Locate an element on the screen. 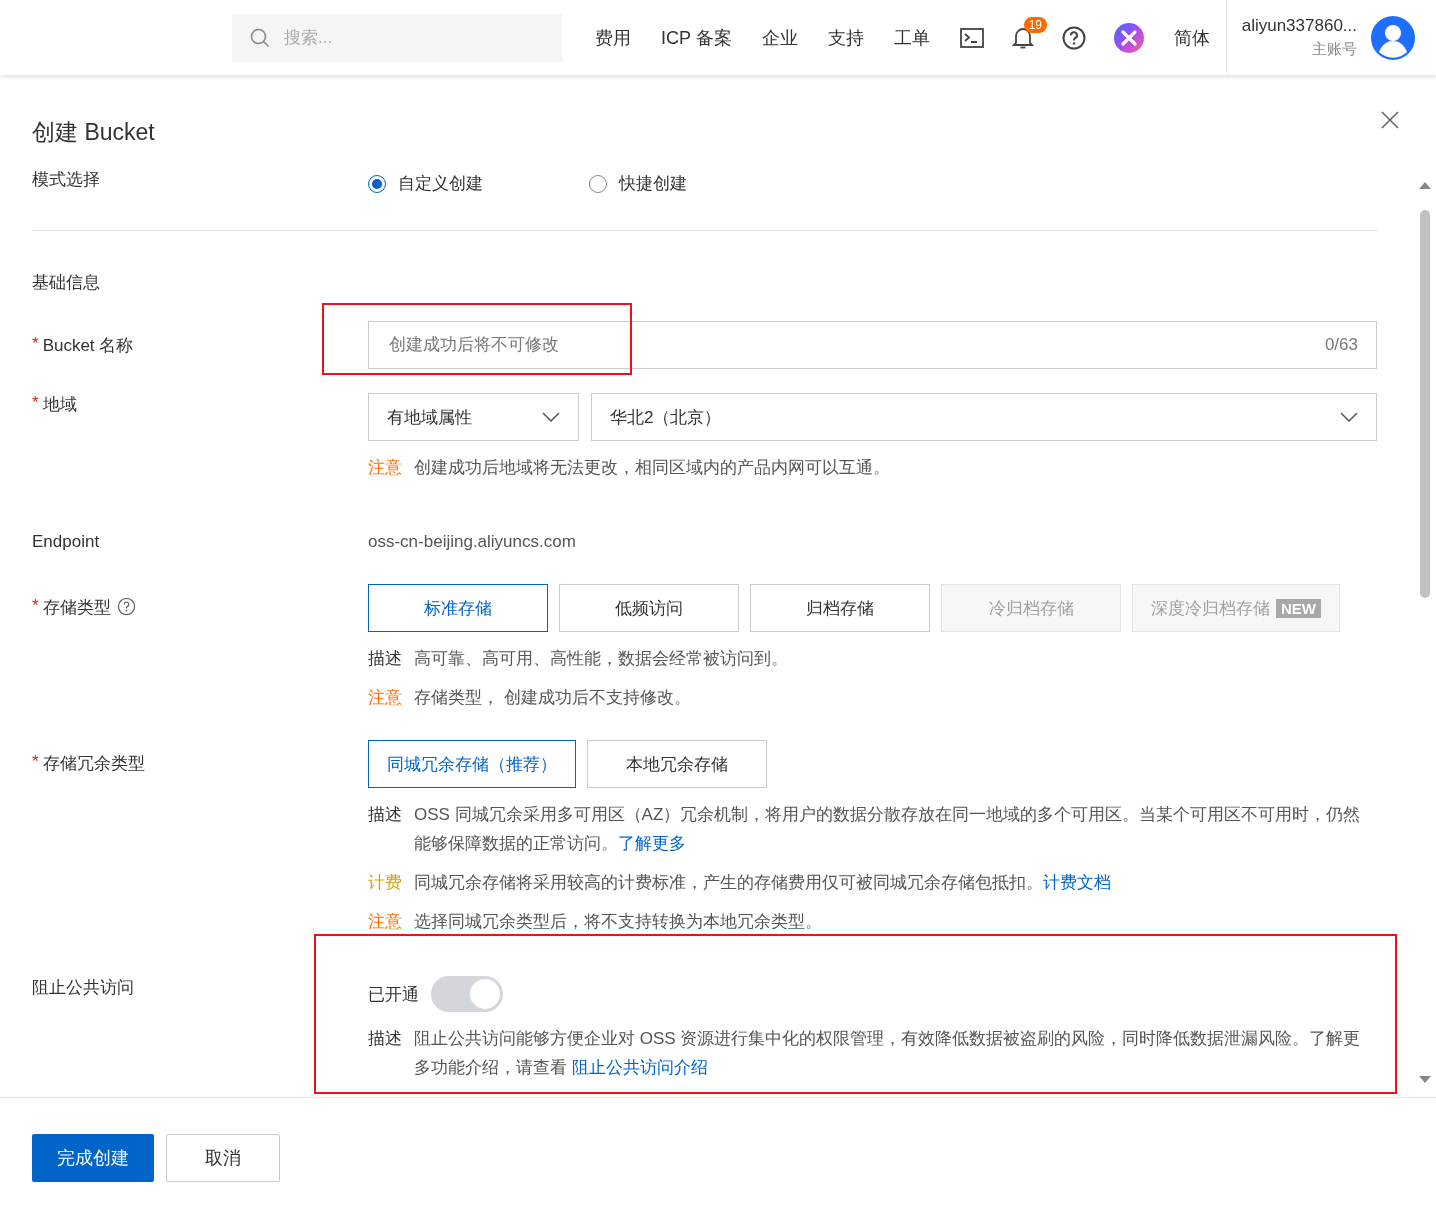  option-button: 同城冗余存储（推荐） is located at coordinates (472, 764).